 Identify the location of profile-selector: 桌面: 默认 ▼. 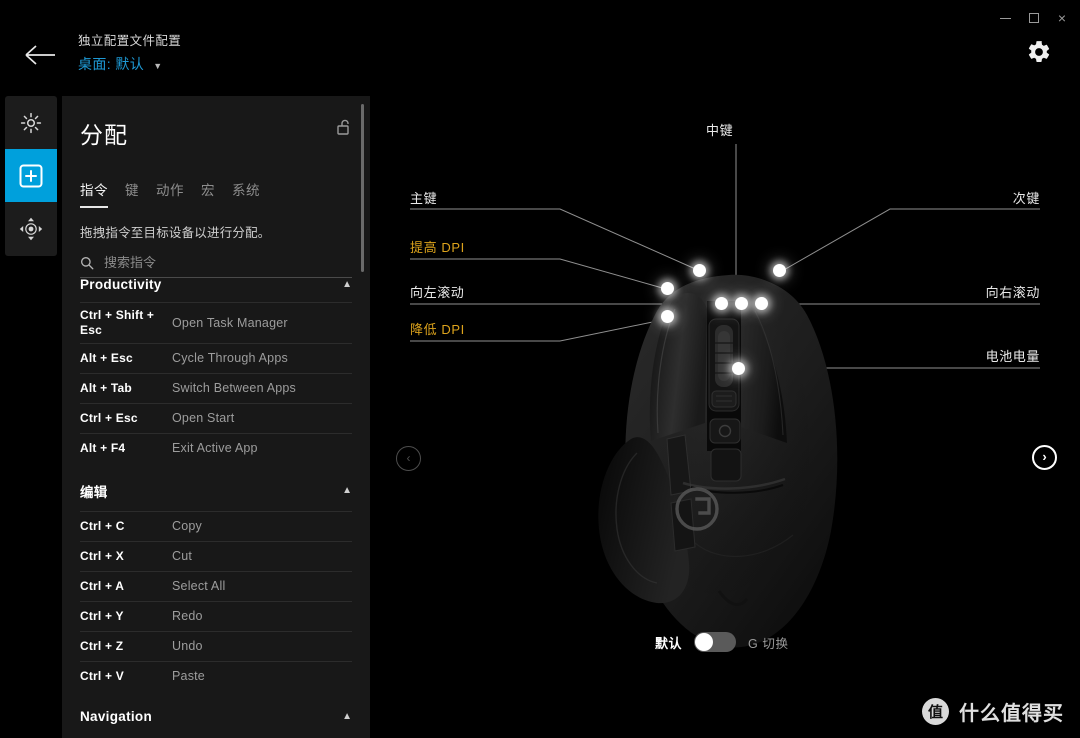
(129, 64).